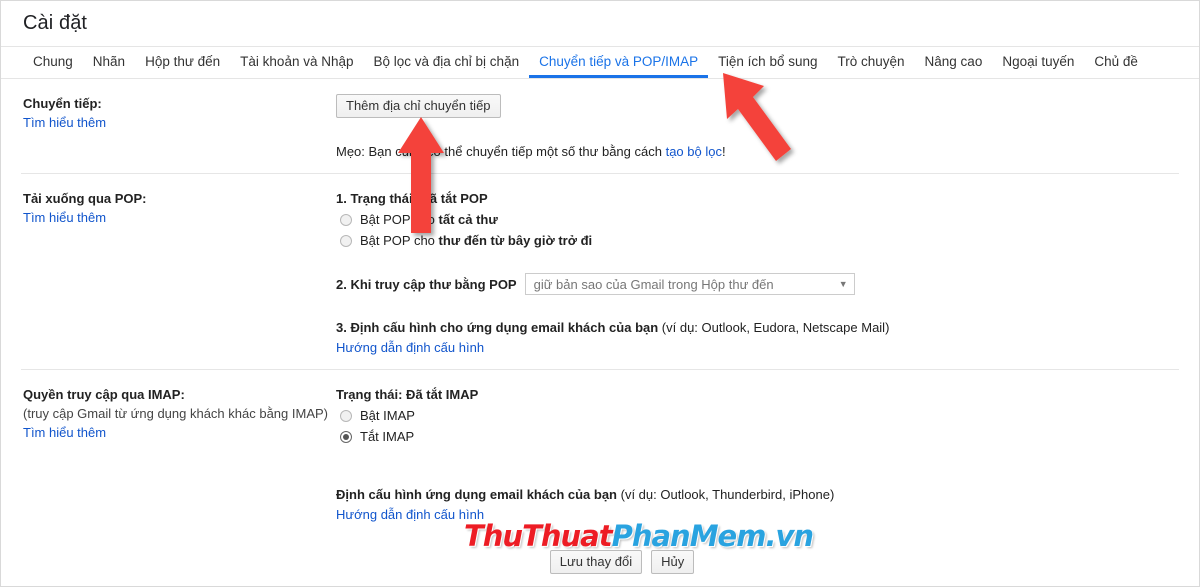 The height and width of the screenshot is (588, 1200). I want to click on pop-option-from-now-on-label: Bật POP cho thư đến từ bây giờ trở đi, so click(476, 240).